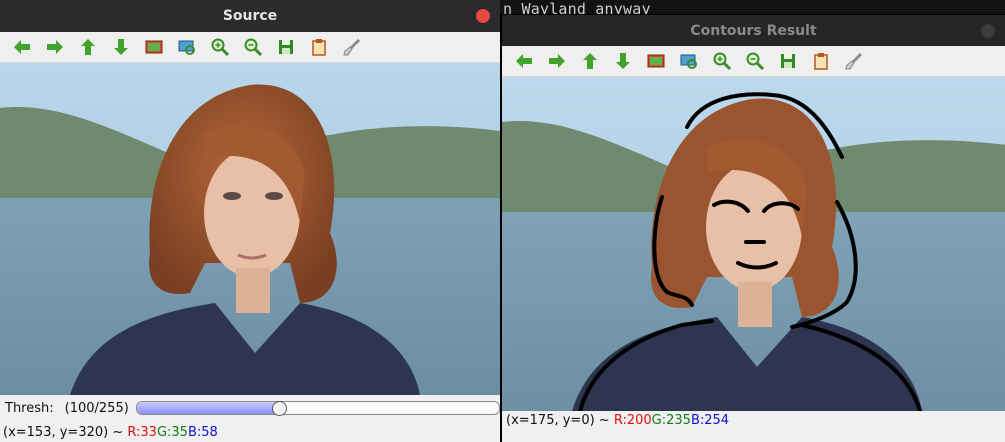 Image resolution: width=1005 pixels, height=442 pixels. What do you see at coordinates (710, 420) in the screenshot?
I see `status-b: B:254` at bounding box center [710, 420].